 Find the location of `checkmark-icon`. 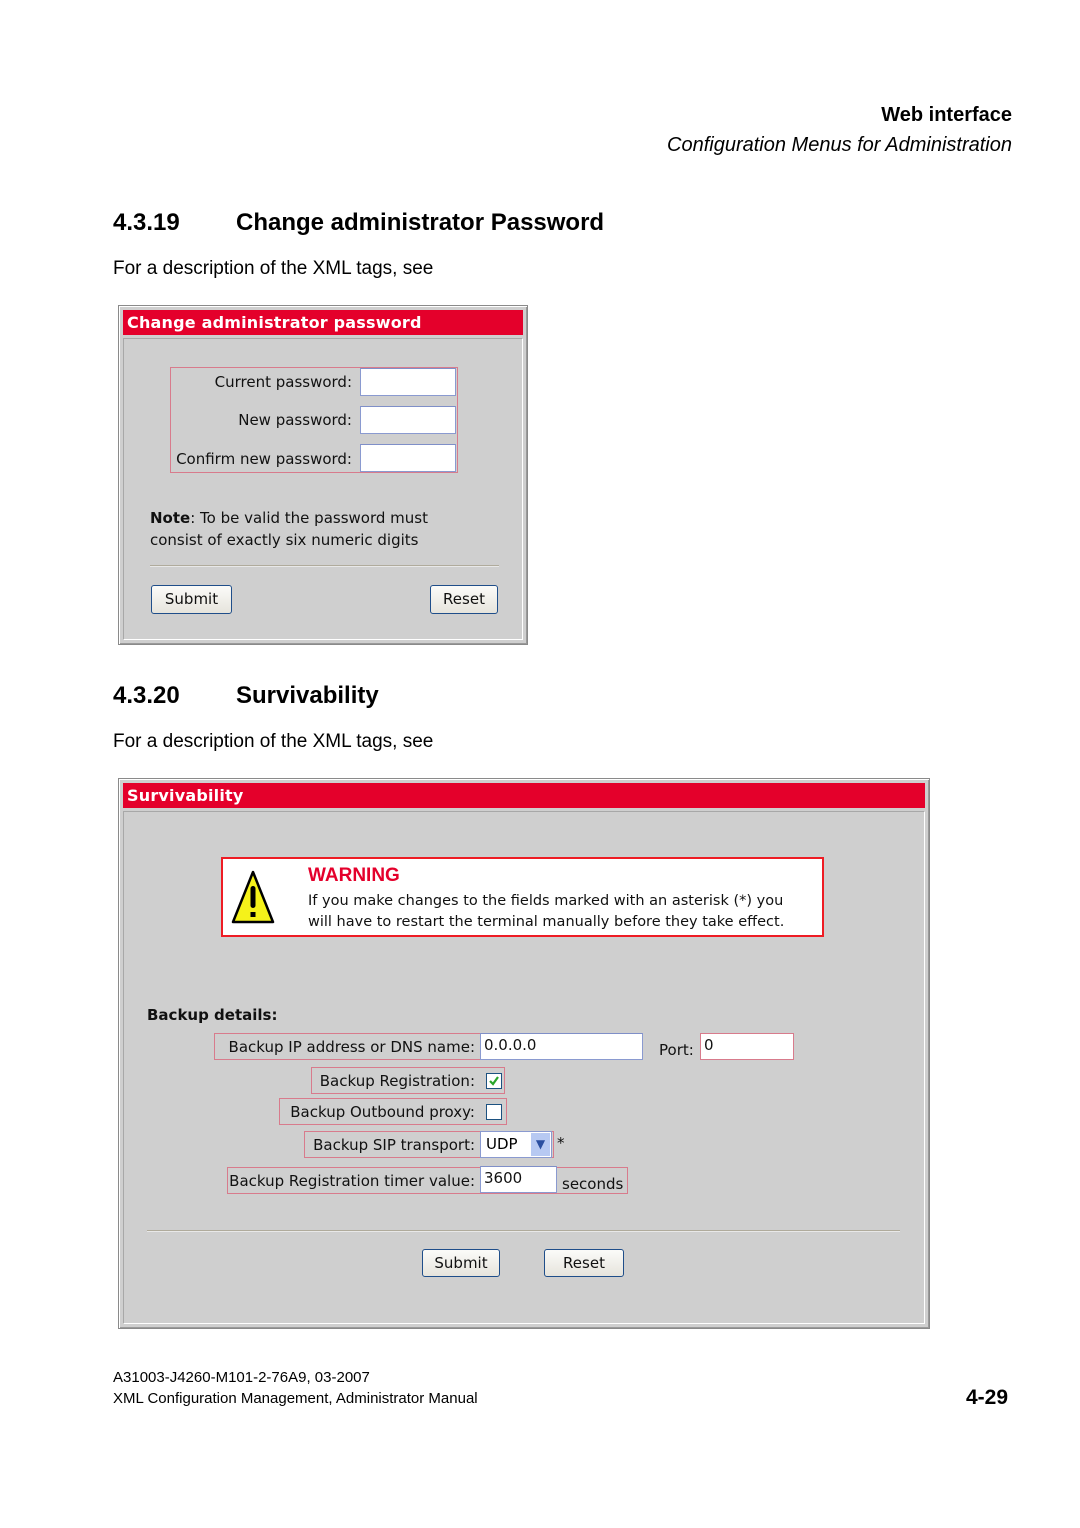

checkmark-icon is located at coordinates (494, 1081).